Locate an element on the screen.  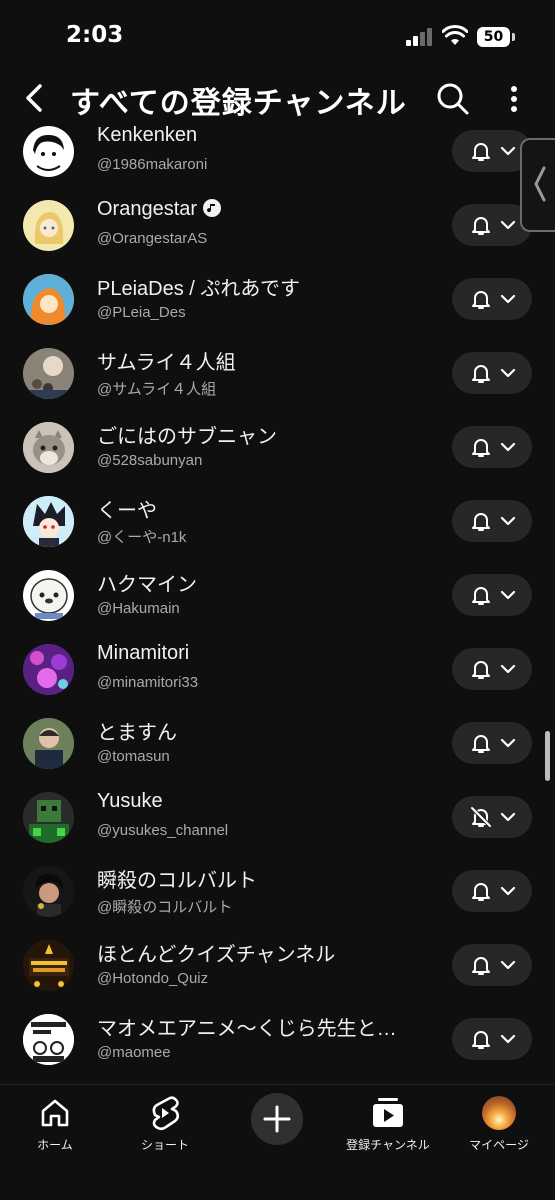
create-button is located at coordinates (277, 1119).